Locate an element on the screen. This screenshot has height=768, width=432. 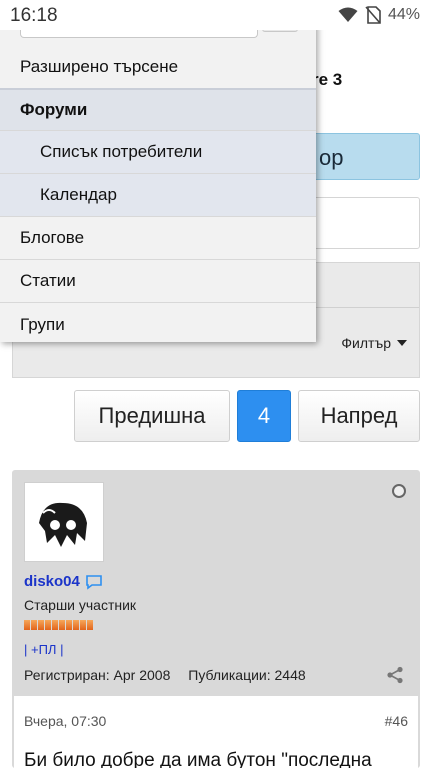
page-title: re 3 is located at coordinates (327, 79).